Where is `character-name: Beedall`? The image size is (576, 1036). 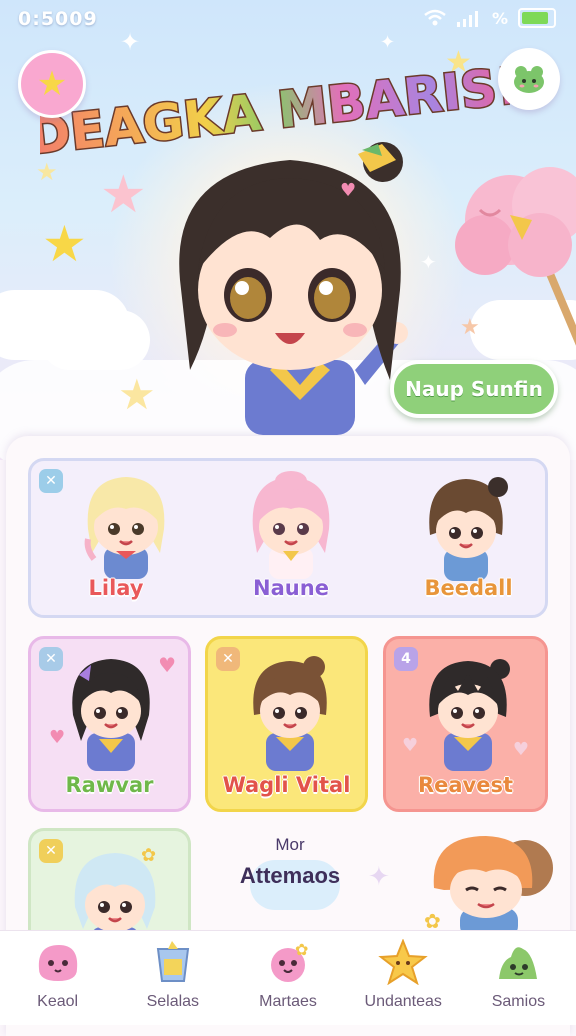
character-name: Beedall is located at coordinates (468, 588).